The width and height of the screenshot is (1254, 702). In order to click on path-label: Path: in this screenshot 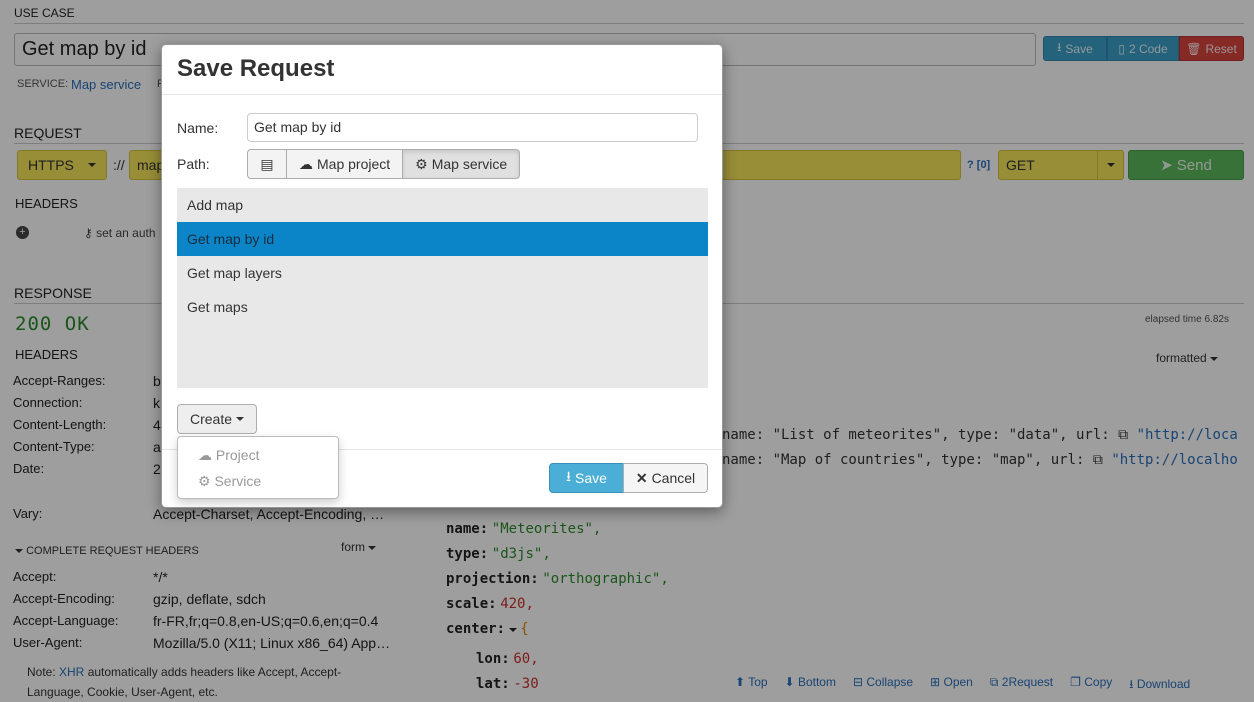, I will do `click(193, 164)`.